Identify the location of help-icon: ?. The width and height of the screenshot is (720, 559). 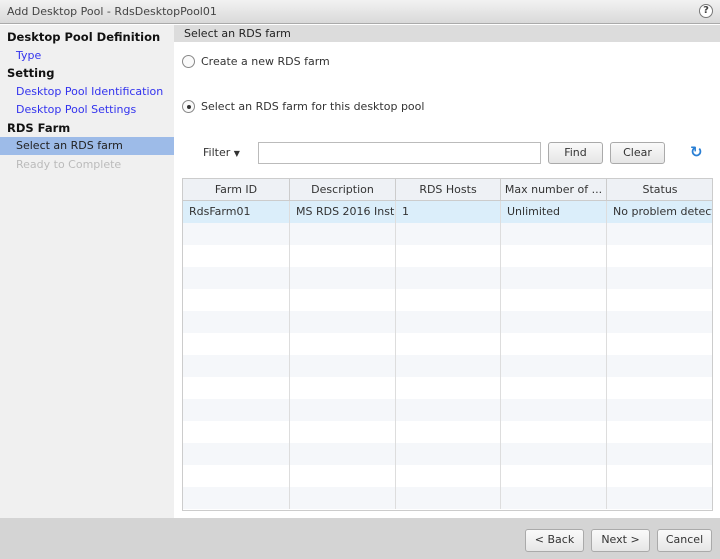
(706, 11).